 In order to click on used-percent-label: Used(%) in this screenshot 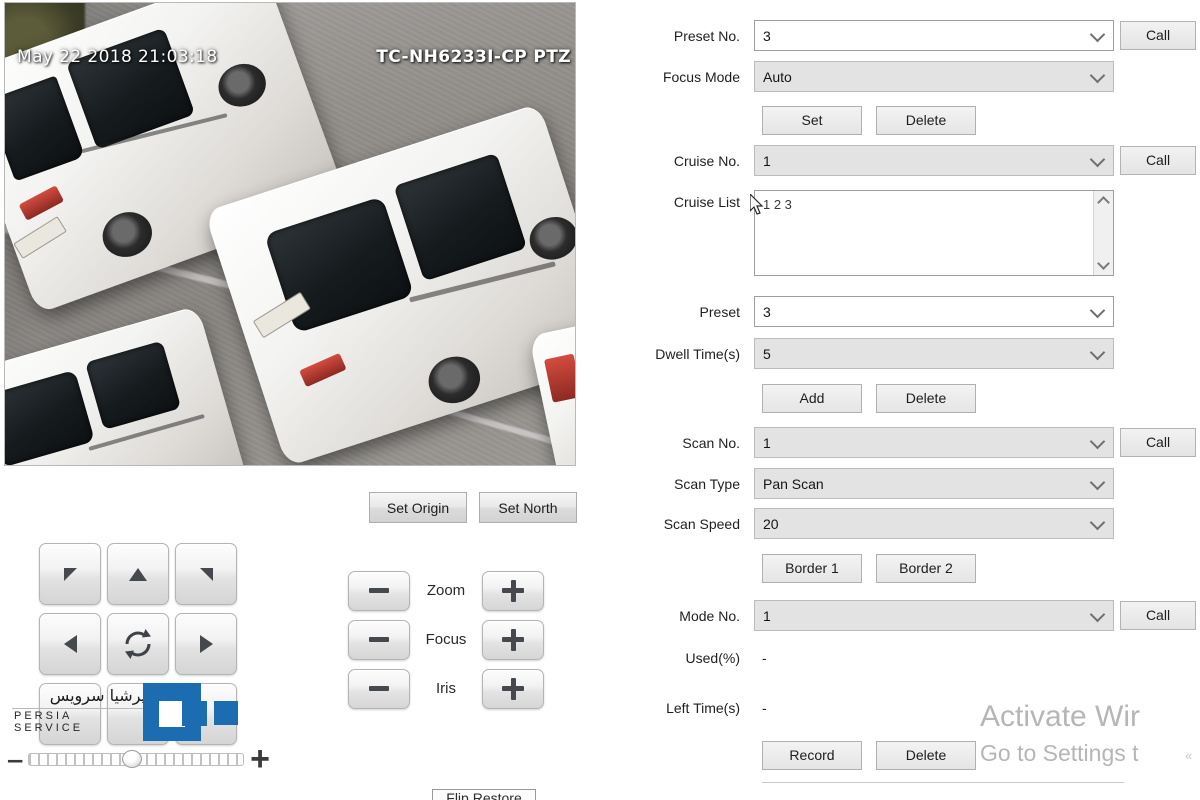, I will do `click(712, 658)`.